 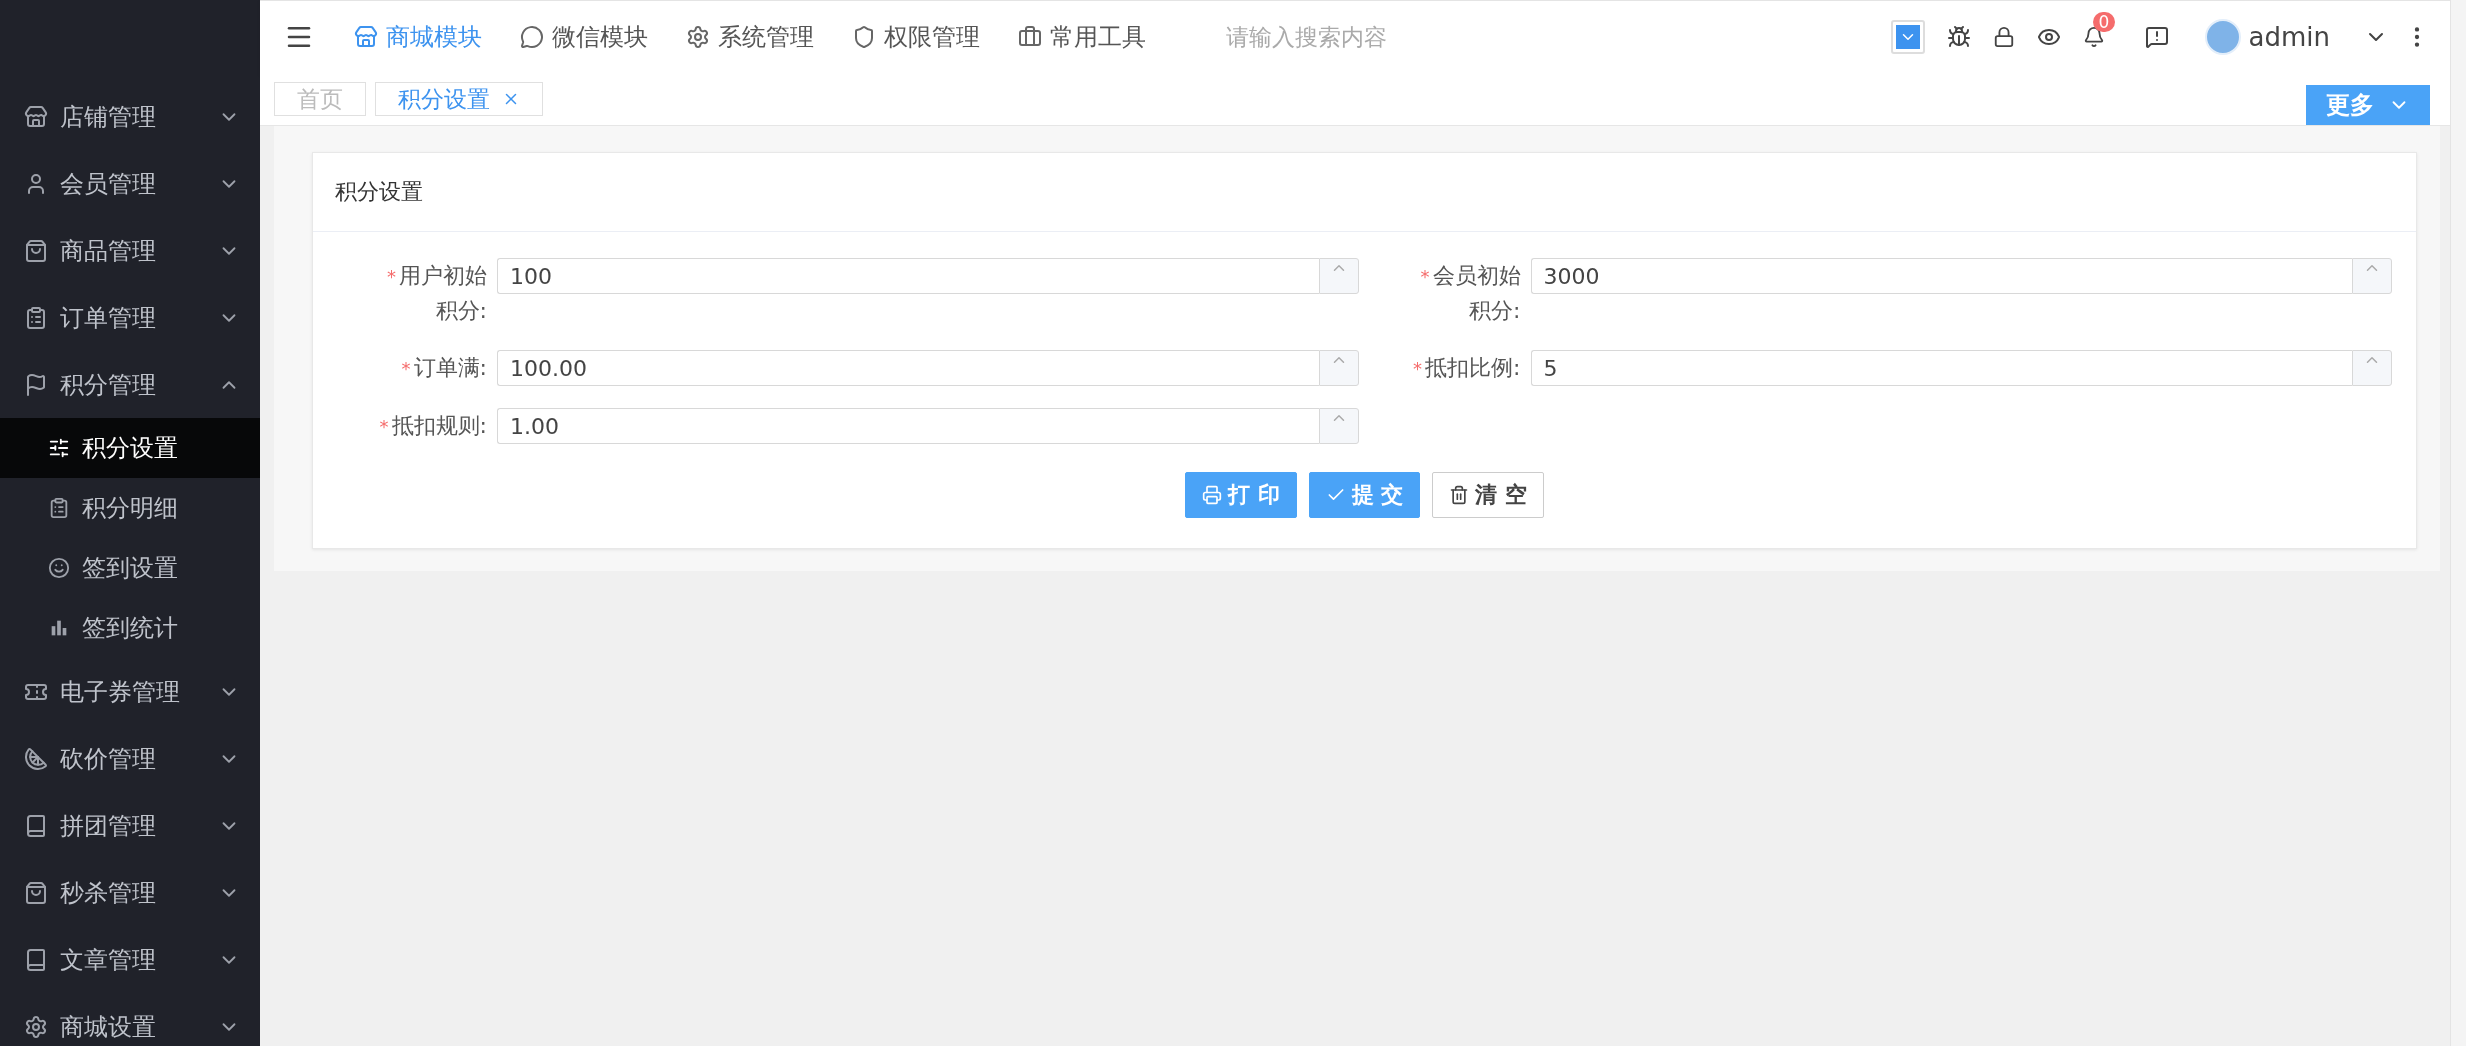 I want to click on sidebar-subitem: 积分设置, so click(x=130, y=448).